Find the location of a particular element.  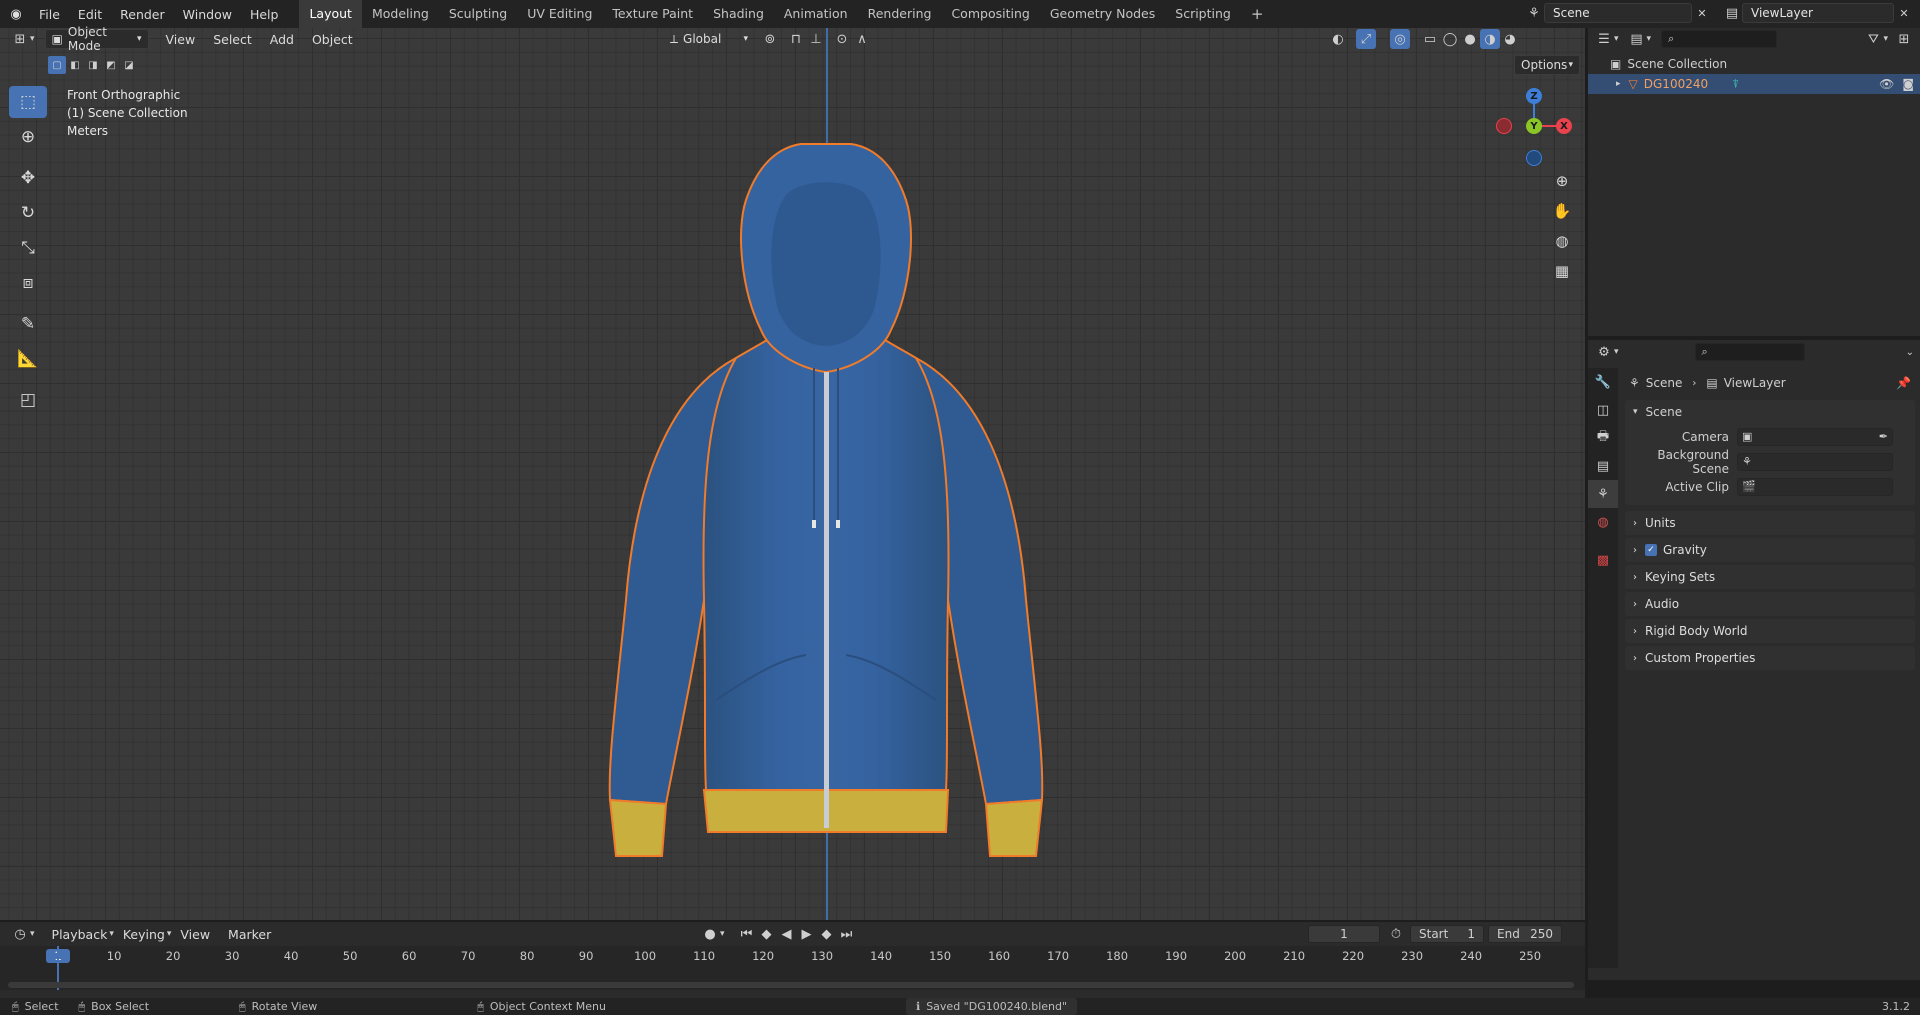

annotate-tool-icon: ✎ is located at coordinates (28, 324).